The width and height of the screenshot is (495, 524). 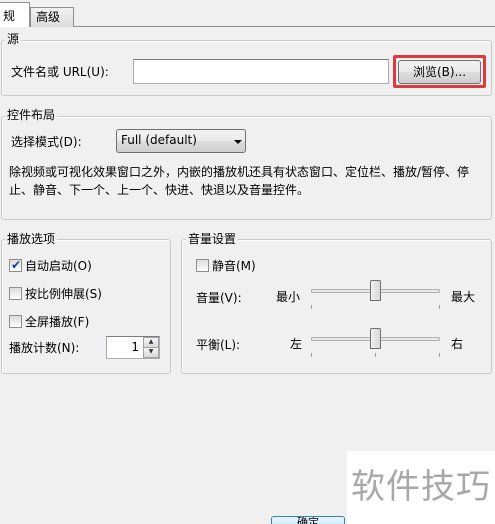 I want to click on fullscreen-label: 全屏播放(F), so click(x=57, y=322).